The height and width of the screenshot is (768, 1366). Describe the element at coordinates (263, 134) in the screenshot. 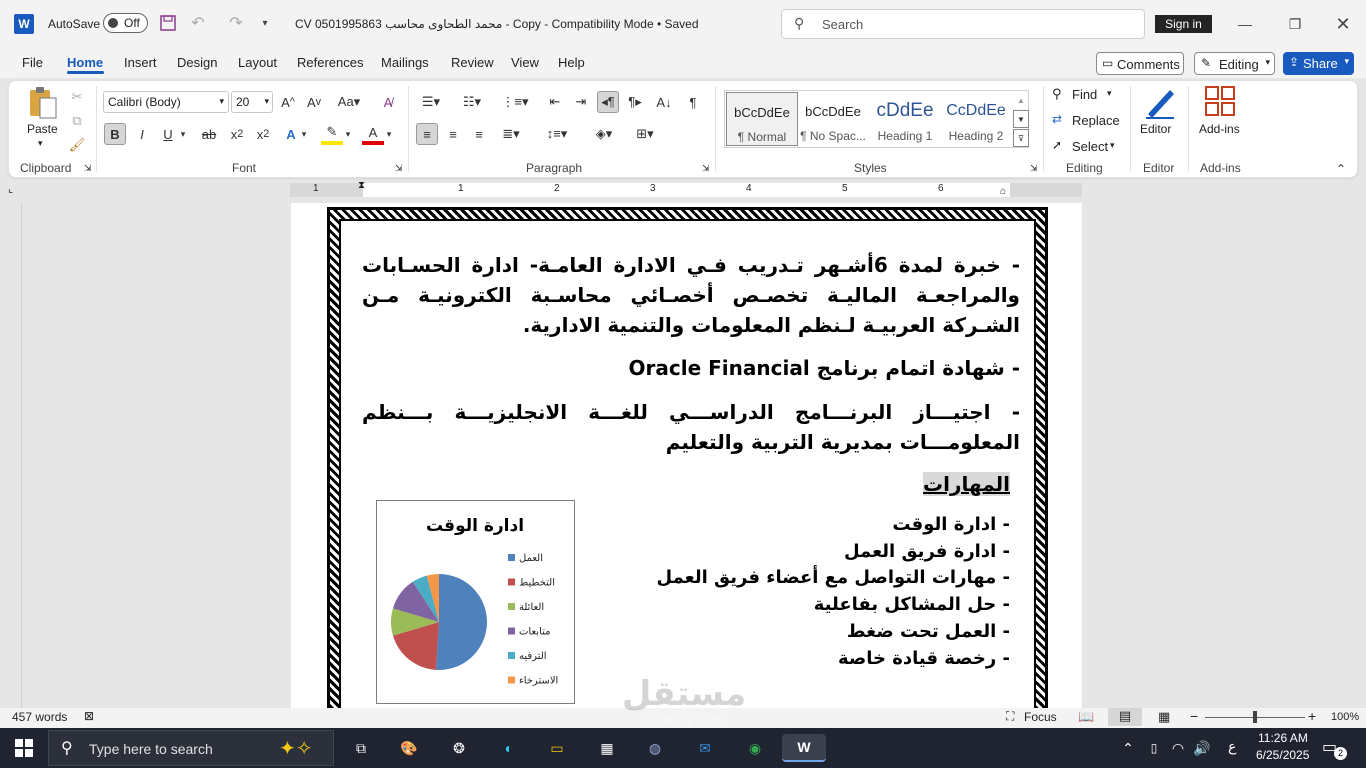

I see `superscript-icon: x2` at that location.